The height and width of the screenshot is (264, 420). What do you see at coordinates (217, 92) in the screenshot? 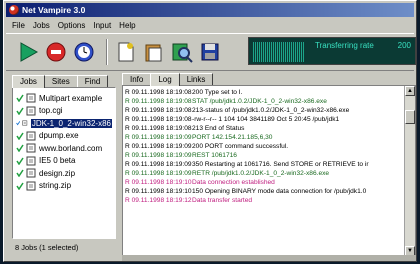
I see `log-message: 200 Type set to I.` at bounding box center [217, 92].